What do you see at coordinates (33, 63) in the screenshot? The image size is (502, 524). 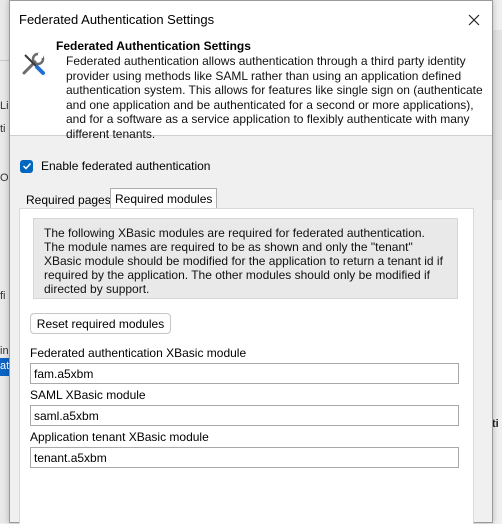 I see `tools-icon` at bounding box center [33, 63].